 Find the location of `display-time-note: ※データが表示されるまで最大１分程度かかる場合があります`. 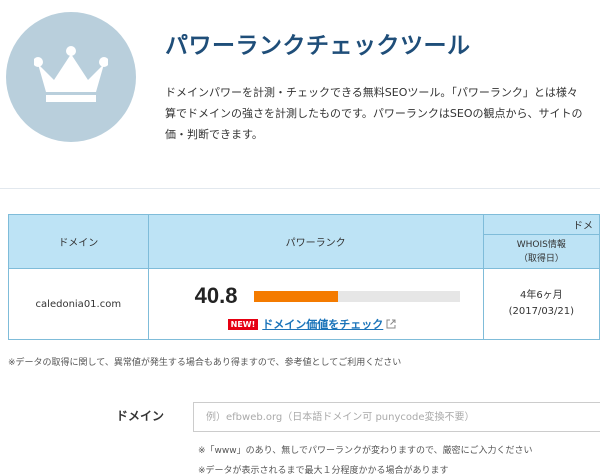

display-time-note: ※データが表示されるまで最大１分程度かかる場合があります is located at coordinates (323, 471).